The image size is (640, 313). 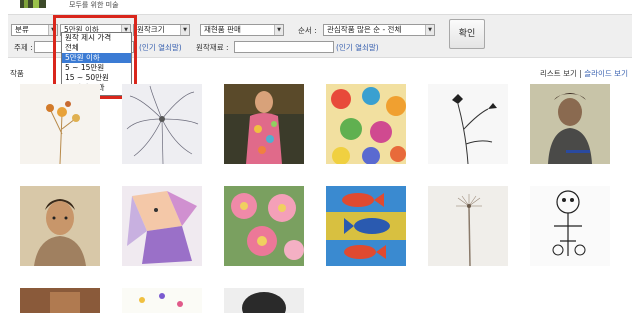 I want to click on flowers-painting-image, so click(x=60, y=124).